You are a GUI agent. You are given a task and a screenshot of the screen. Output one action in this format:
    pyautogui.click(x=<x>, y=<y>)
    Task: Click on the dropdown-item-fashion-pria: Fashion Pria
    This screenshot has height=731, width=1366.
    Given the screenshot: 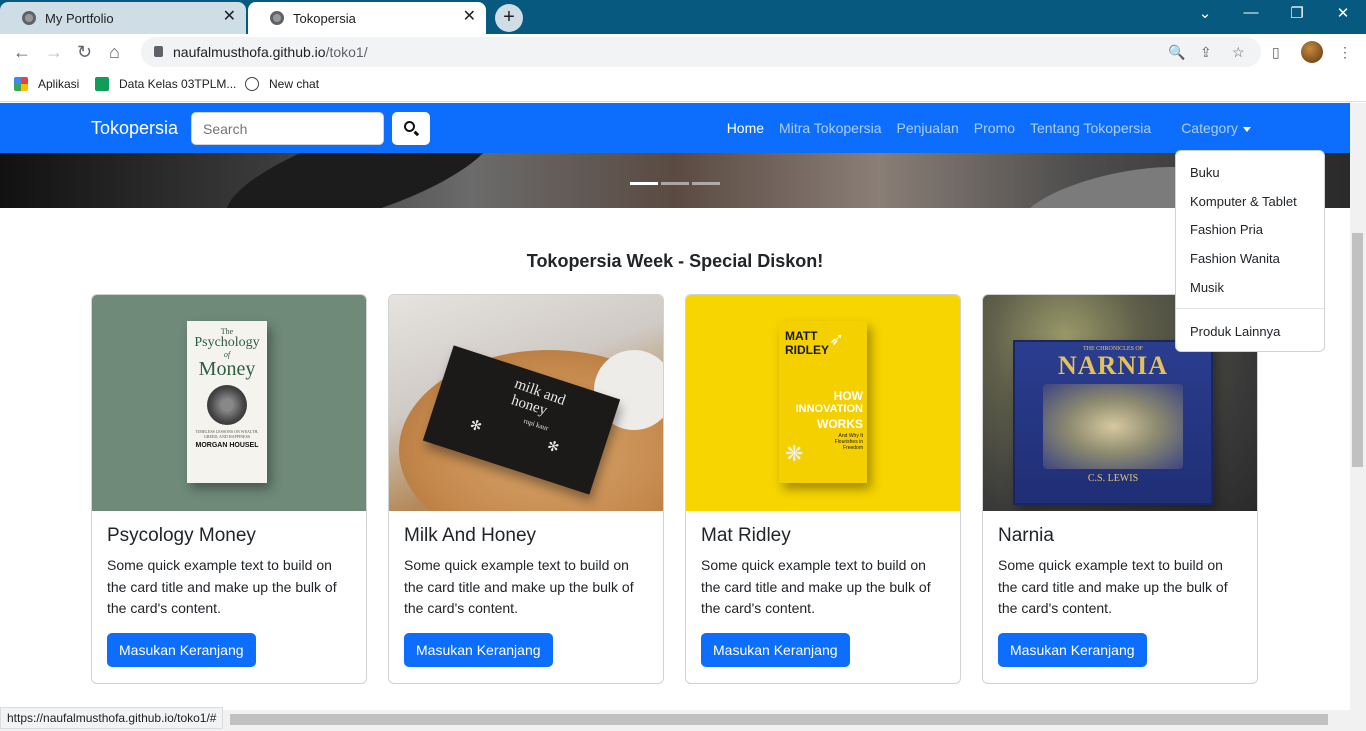 What is the action you would take?
    pyautogui.click(x=1226, y=229)
    